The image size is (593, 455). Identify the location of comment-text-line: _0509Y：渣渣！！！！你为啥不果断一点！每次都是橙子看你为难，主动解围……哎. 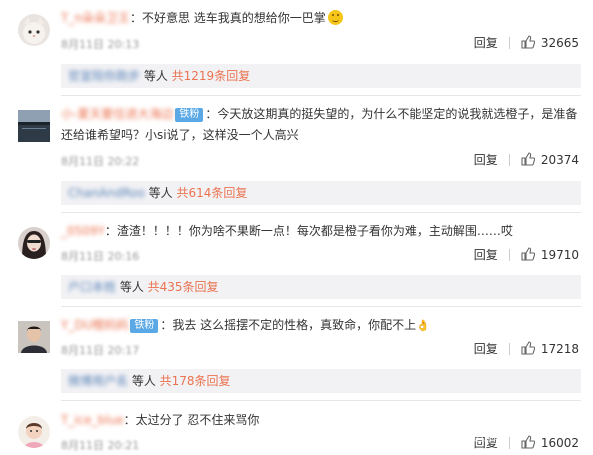
(321, 231).